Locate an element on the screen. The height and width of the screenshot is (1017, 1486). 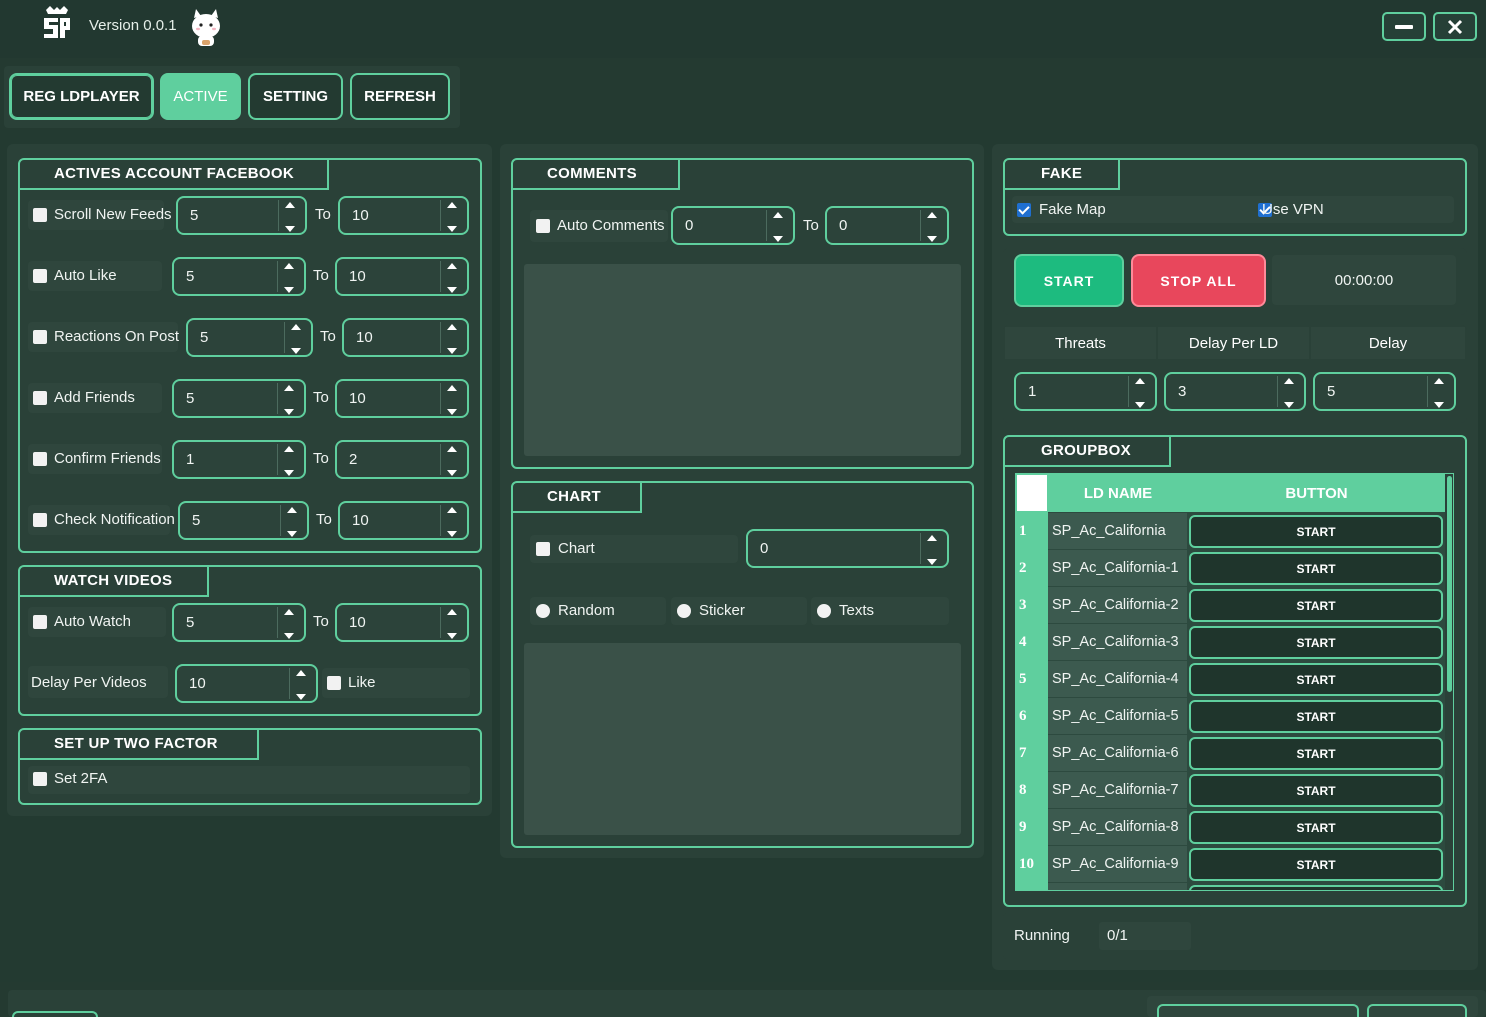
chart-checkbox is located at coordinates (543, 549).